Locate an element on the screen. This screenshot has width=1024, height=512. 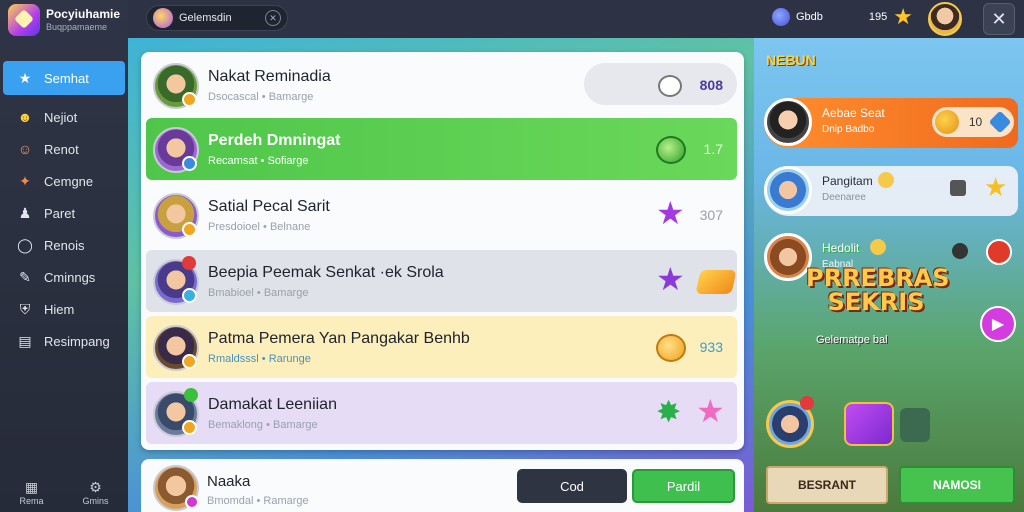
leader-name: Pangitam is located at coordinates (847, 181).